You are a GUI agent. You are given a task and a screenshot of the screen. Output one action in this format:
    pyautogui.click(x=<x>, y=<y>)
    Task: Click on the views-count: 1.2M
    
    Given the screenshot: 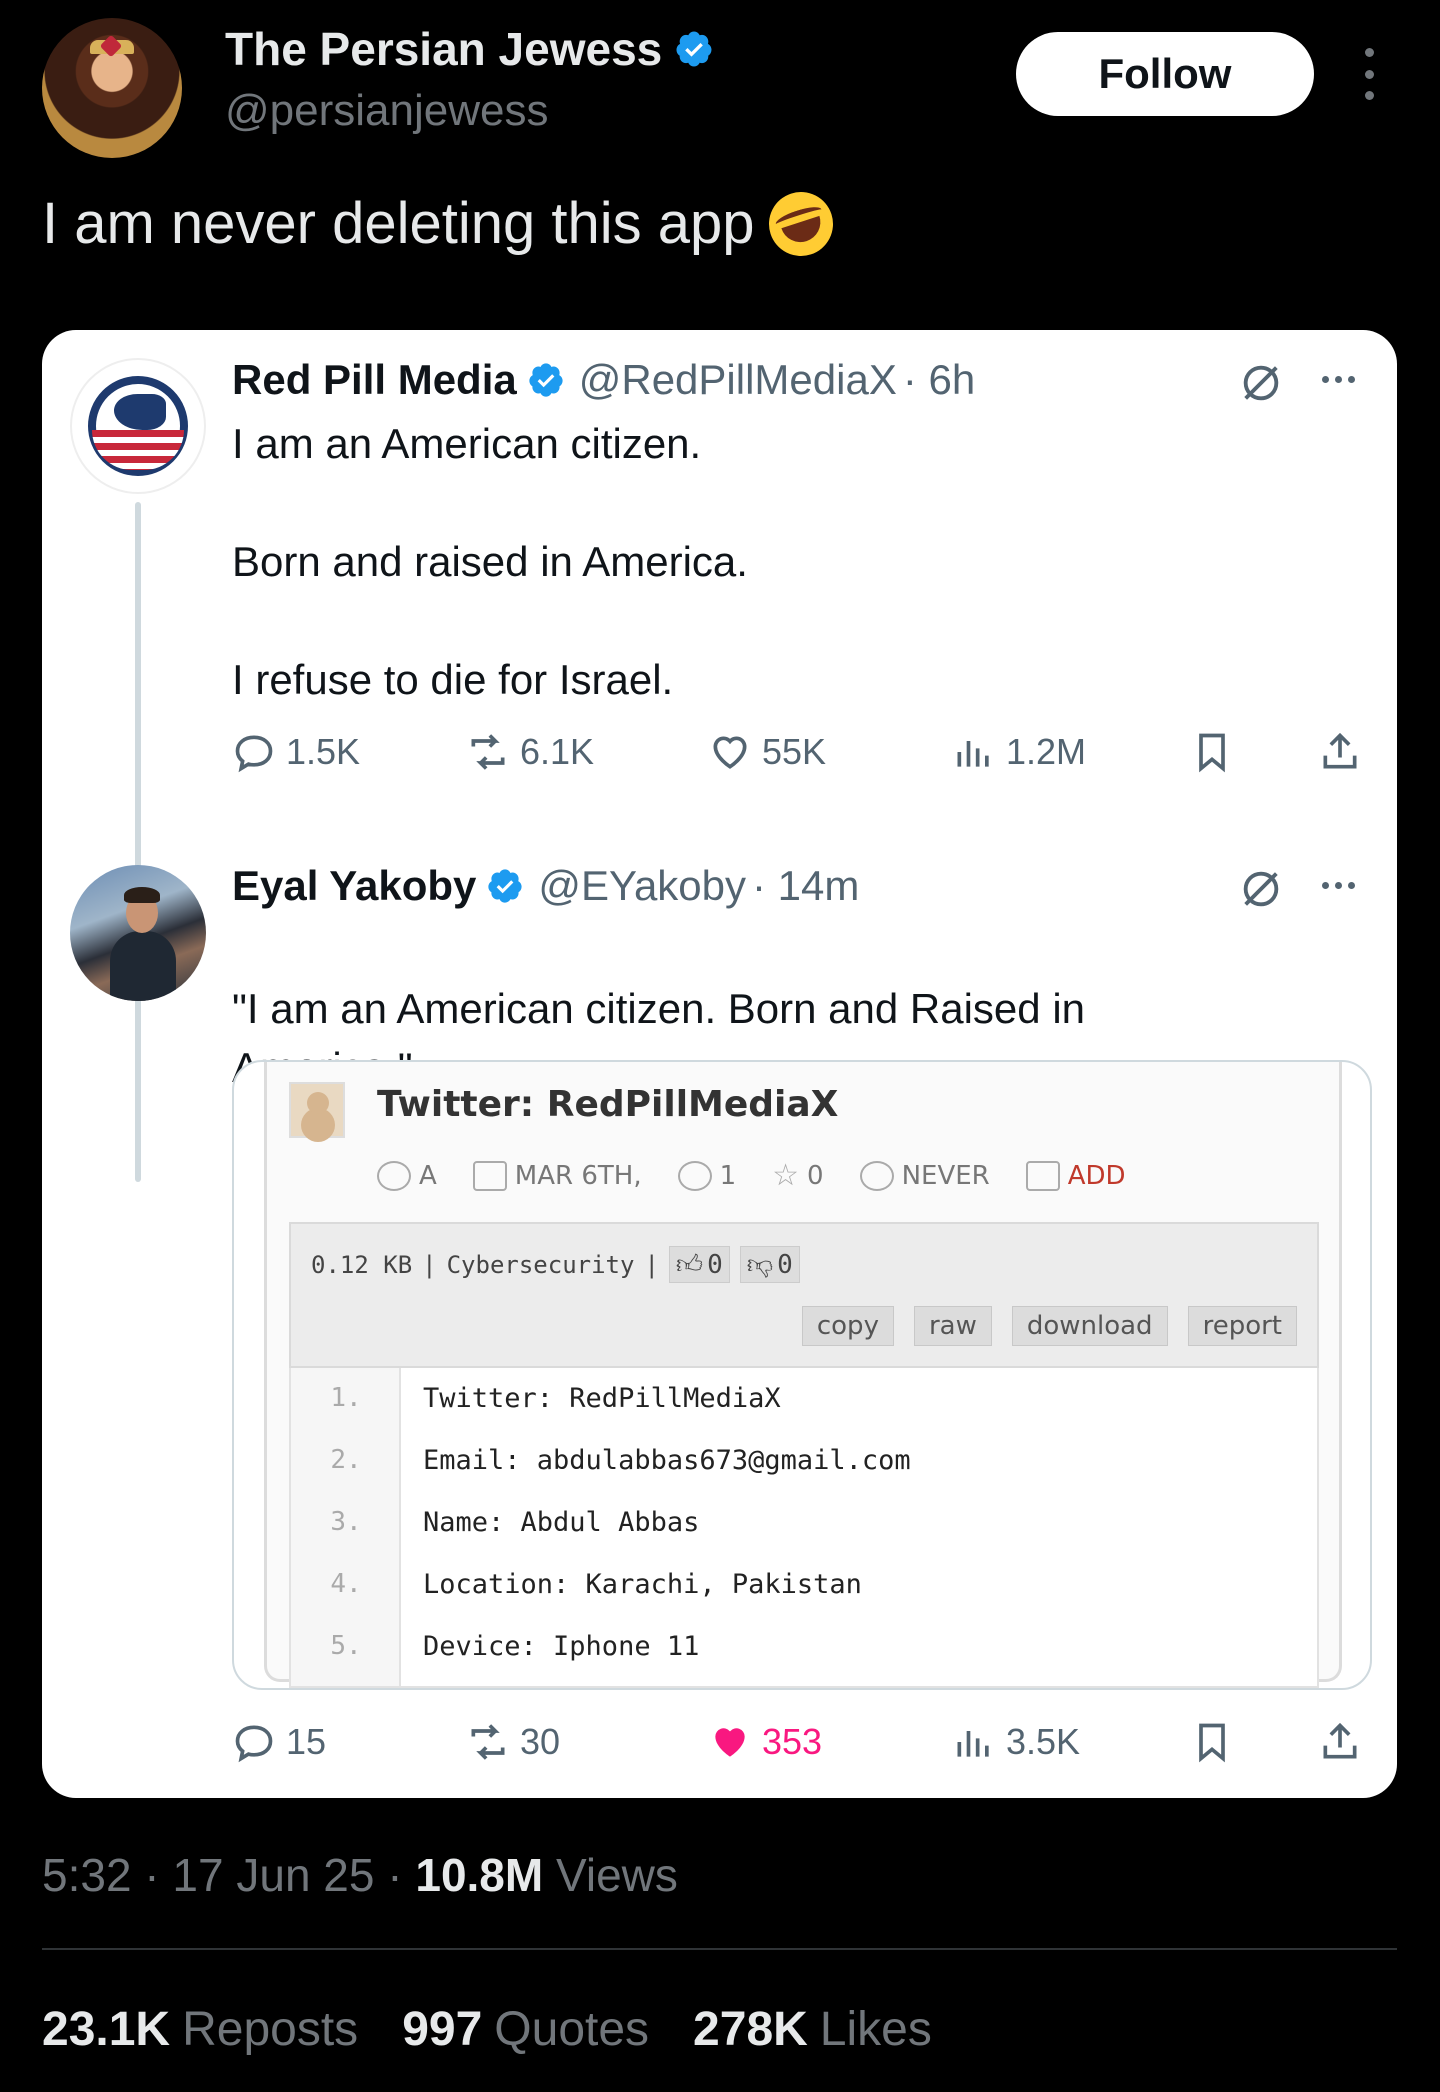 What is the action you would take?
    pyautogui.click(x=1046, y=751)
    